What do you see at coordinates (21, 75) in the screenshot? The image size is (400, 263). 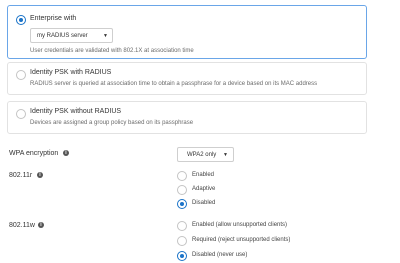 I see `radio-ipsk-radius` at bounding box center [21, 75].